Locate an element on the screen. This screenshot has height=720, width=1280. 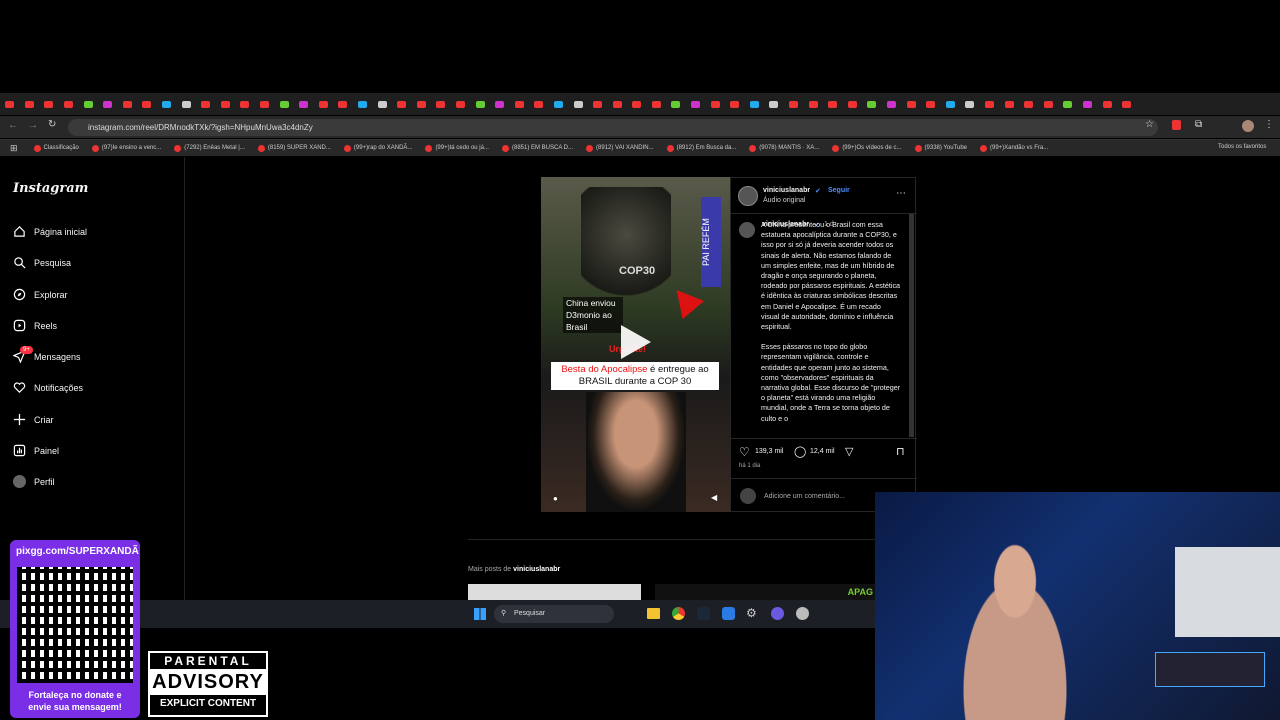
author-avatar is located at coordinates (748, 196).